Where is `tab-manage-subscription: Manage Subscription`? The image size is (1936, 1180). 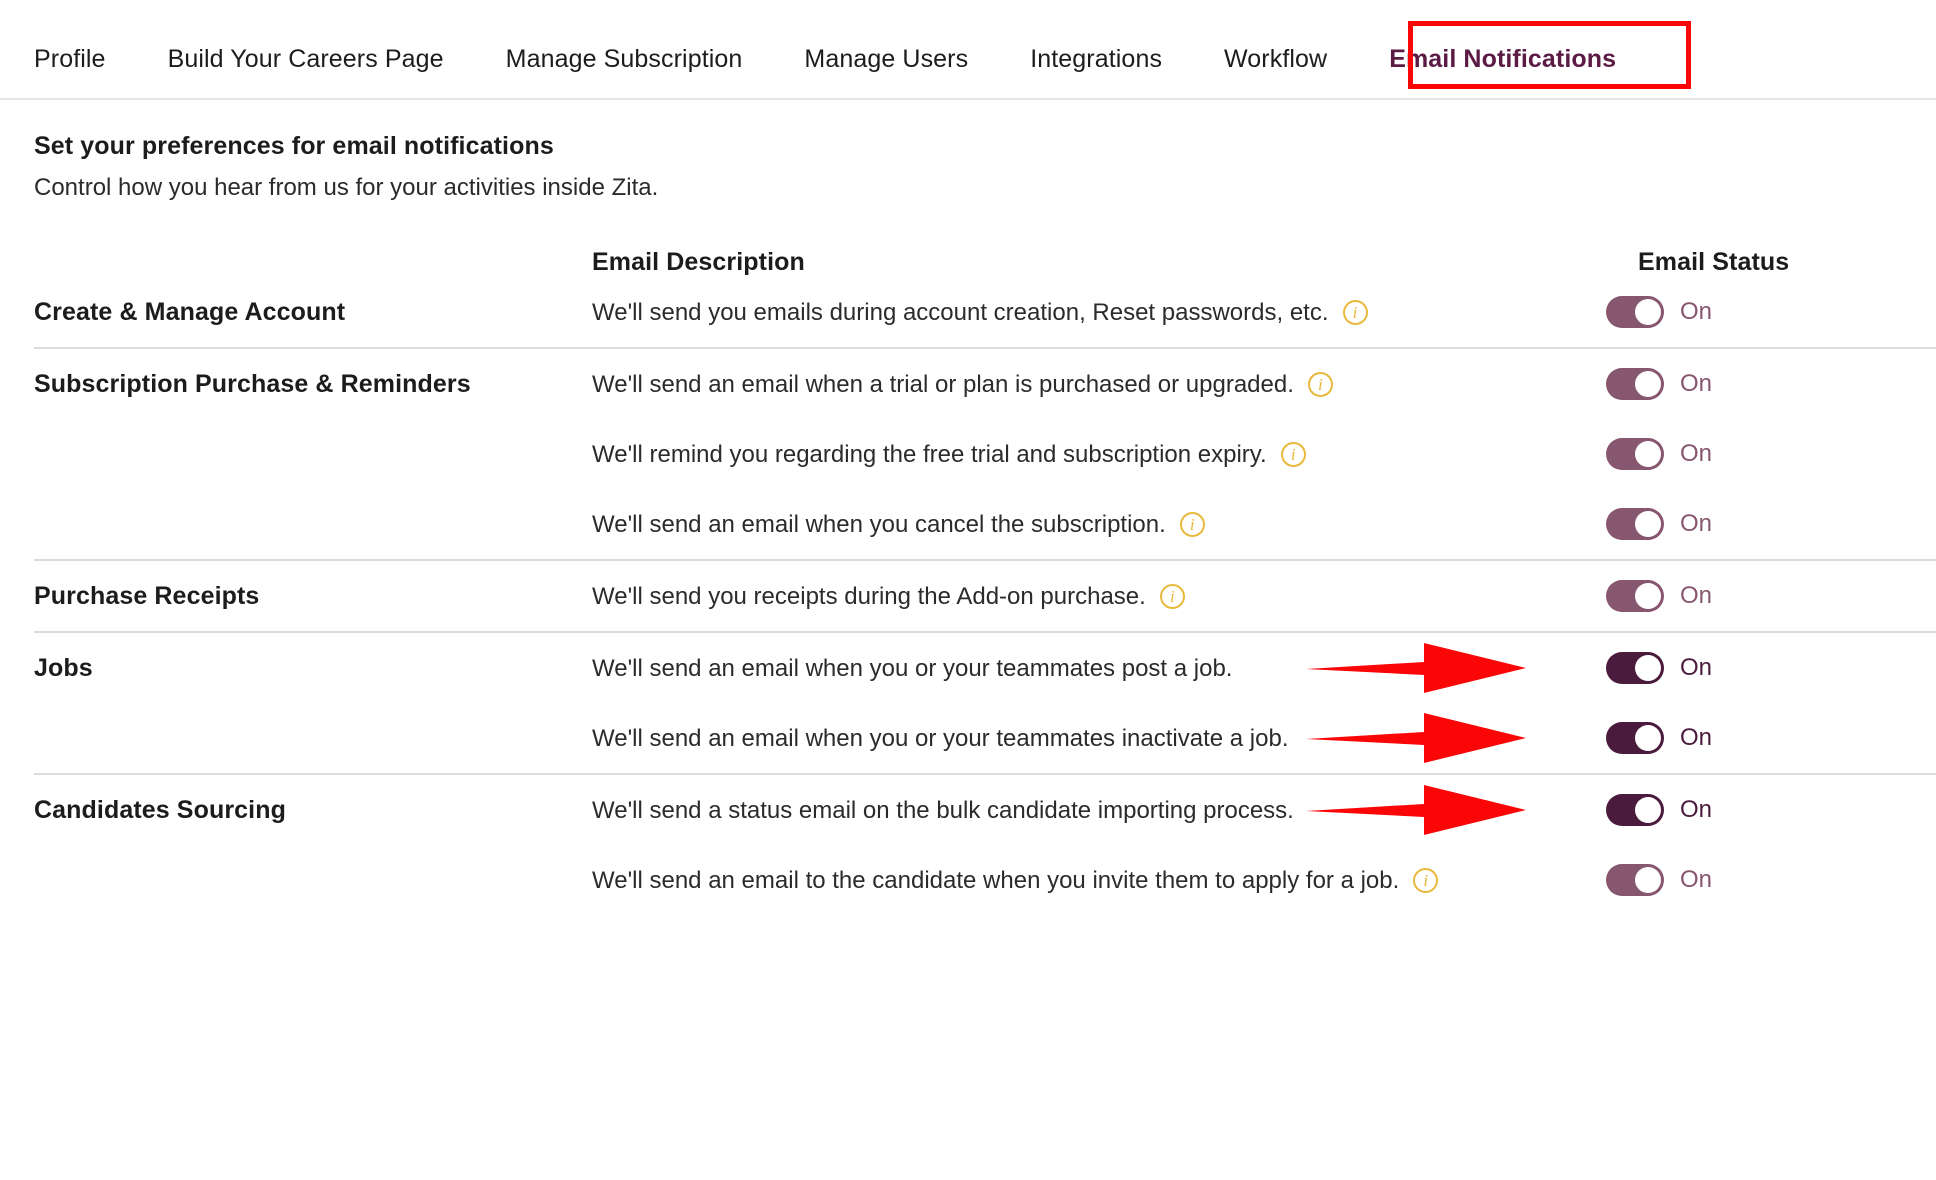 tab-manage-subscription: Manage Subscription is located at coordinates (624, 72).